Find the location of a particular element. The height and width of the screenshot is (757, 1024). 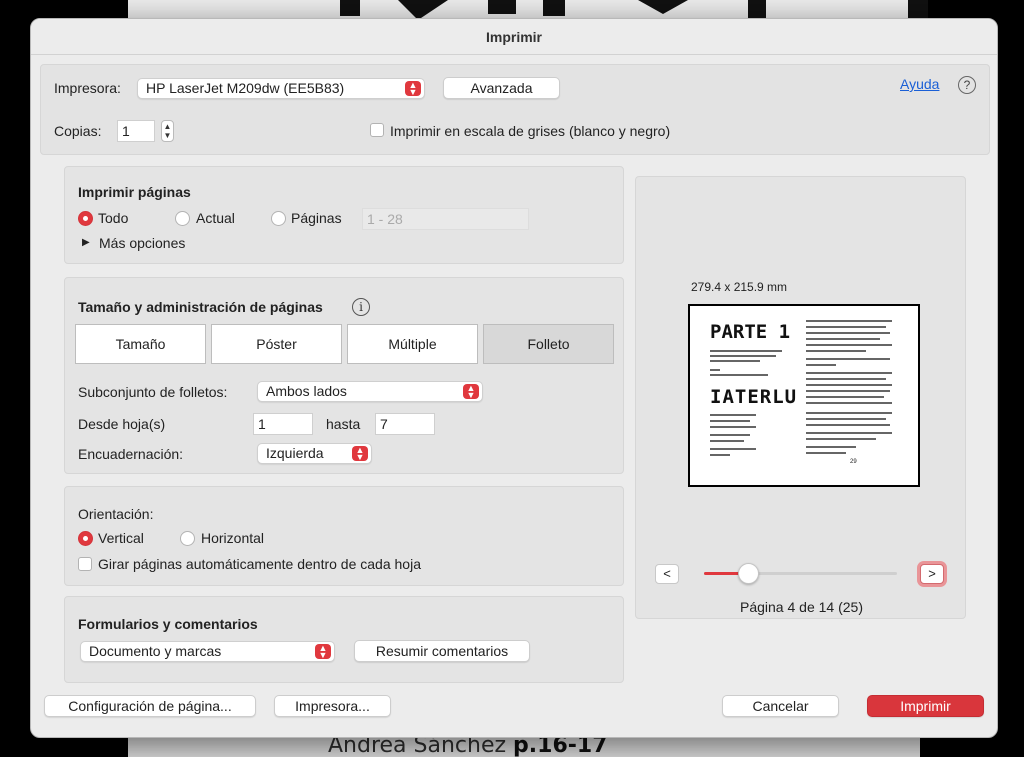

radio-actual-label: Actual is located at coordinates (215, 218).